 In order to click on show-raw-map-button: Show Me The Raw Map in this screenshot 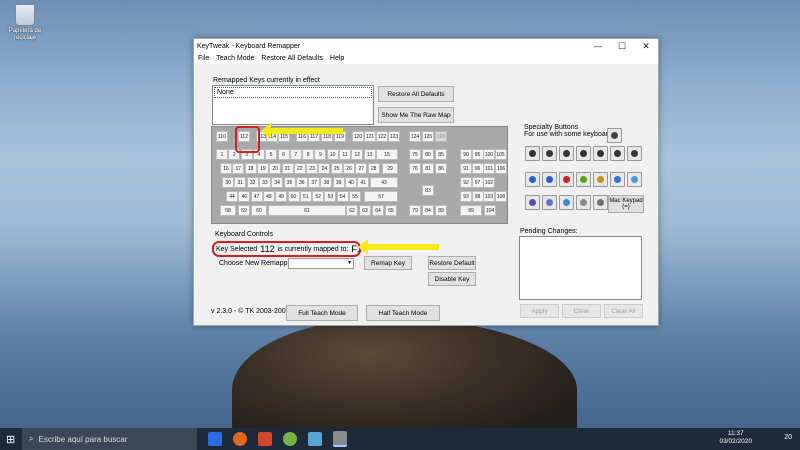, I will do `click(416, 115)`.